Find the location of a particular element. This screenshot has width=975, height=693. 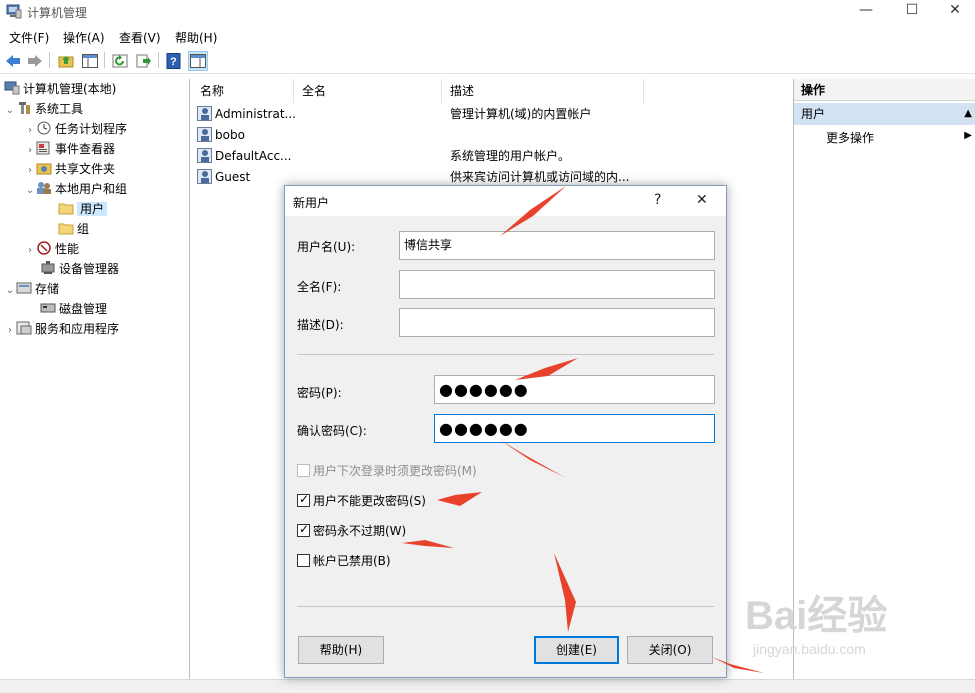

description-label: 描述(D): is located at coordinates (320, 325).